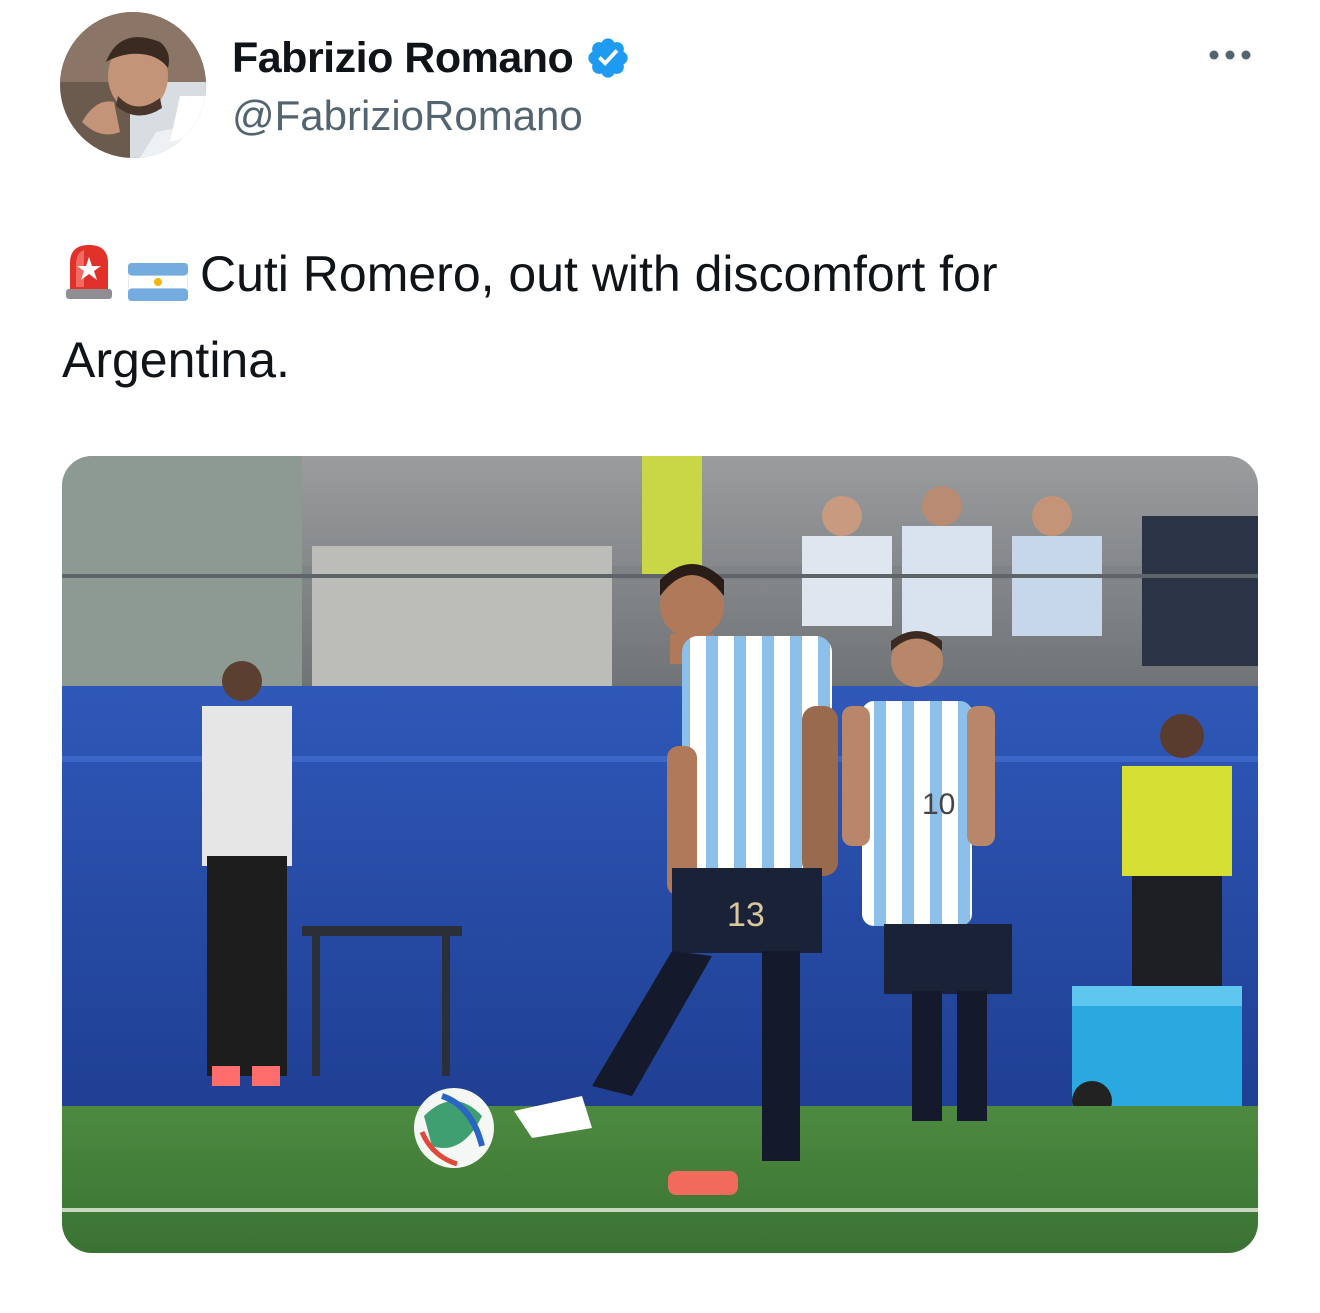  What do you see at coordinates (89, 281) in the screenshot?
I see `police-siren-icon` at bounding box center [89, 281].